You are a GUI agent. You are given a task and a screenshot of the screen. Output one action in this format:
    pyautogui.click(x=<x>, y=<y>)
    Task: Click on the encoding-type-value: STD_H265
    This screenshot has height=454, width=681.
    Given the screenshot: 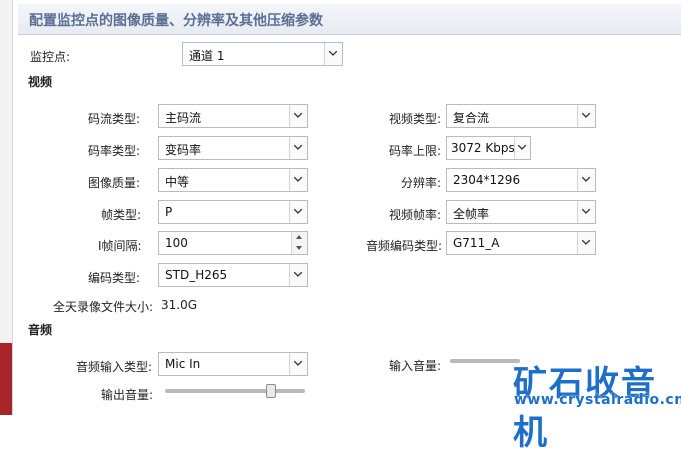 What is the action you would take?
    pyautogui.click(x=196, y=275)
    